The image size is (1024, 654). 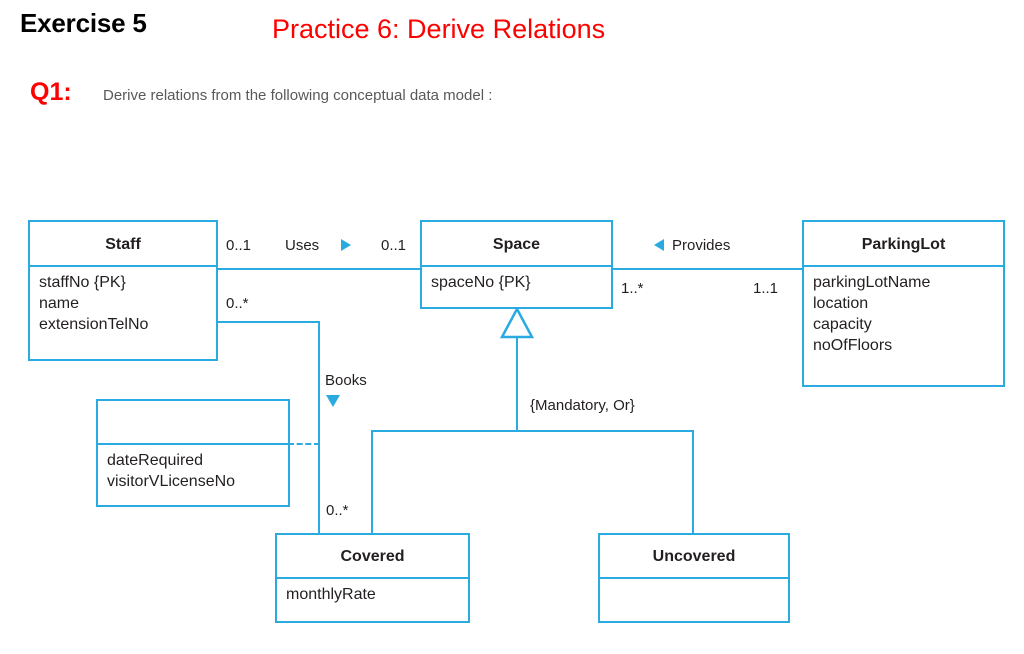 I want to click on association-label-uses: Uses, so click(x=302, y=245).